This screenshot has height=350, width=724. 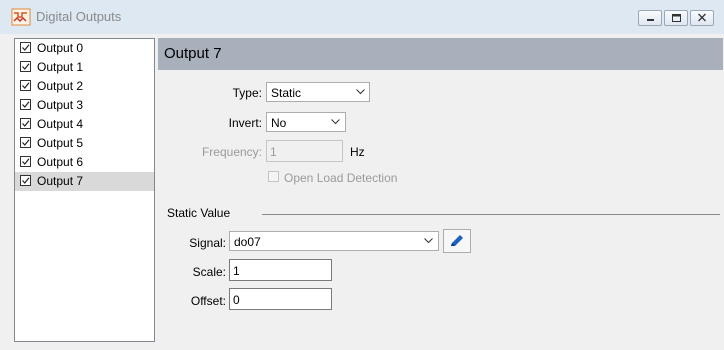 I want to click on list-item-output-4: Output 4, so click(x=84, y=124).